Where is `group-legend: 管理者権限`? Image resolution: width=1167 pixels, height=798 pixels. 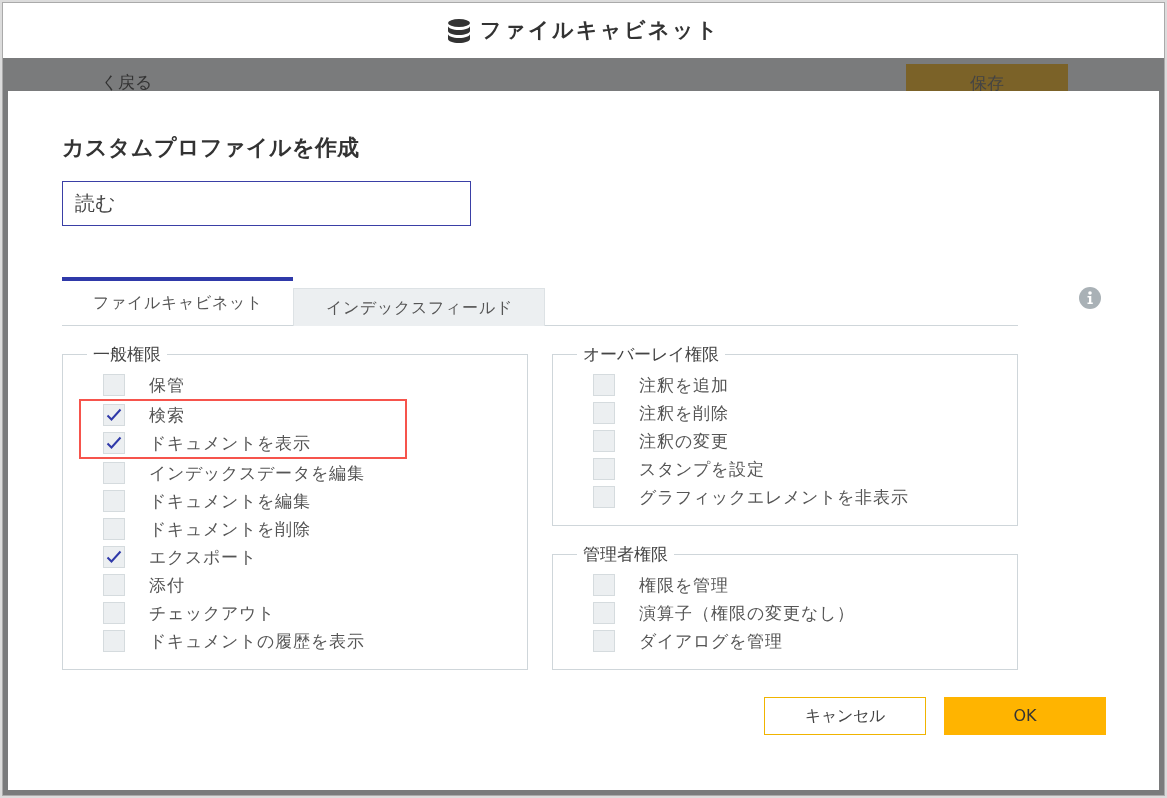 group-legend: 管理者権限 is located at coordinates (625, 555).